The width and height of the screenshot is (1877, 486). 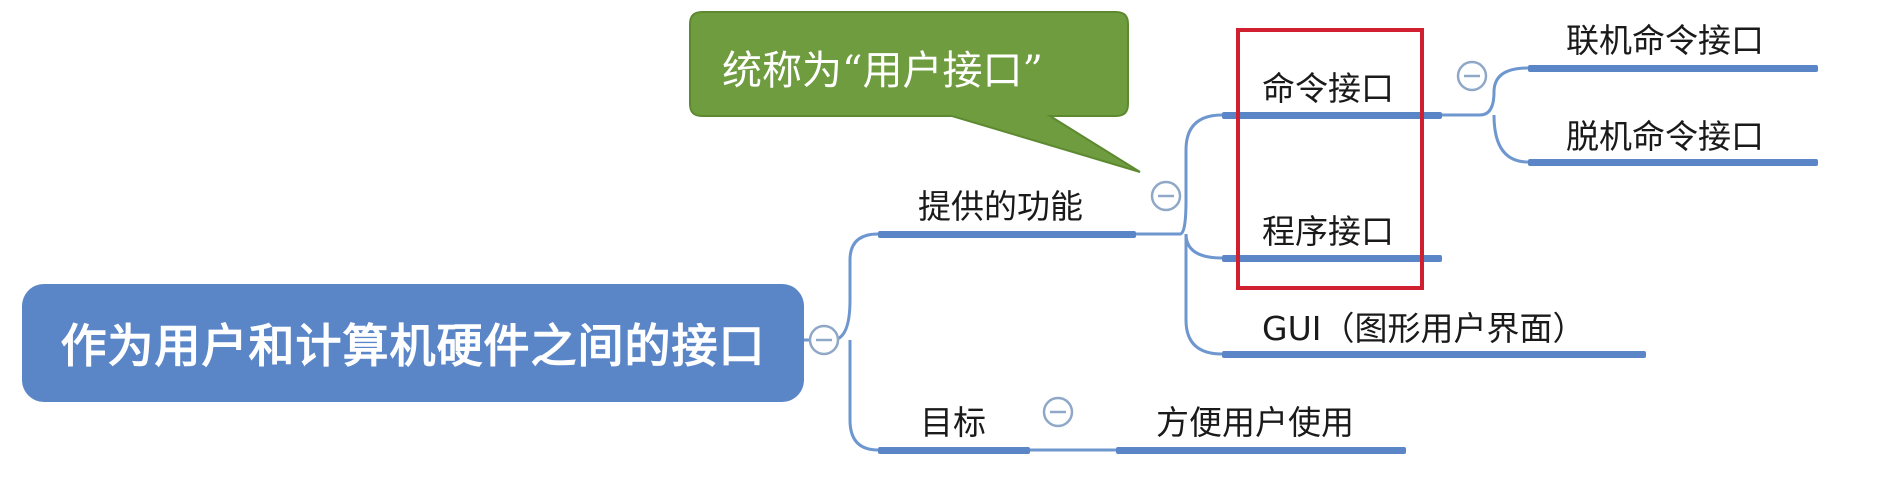 I want to click on node-convenient-use: 方便用户使用, so click(x=1255, y=420).